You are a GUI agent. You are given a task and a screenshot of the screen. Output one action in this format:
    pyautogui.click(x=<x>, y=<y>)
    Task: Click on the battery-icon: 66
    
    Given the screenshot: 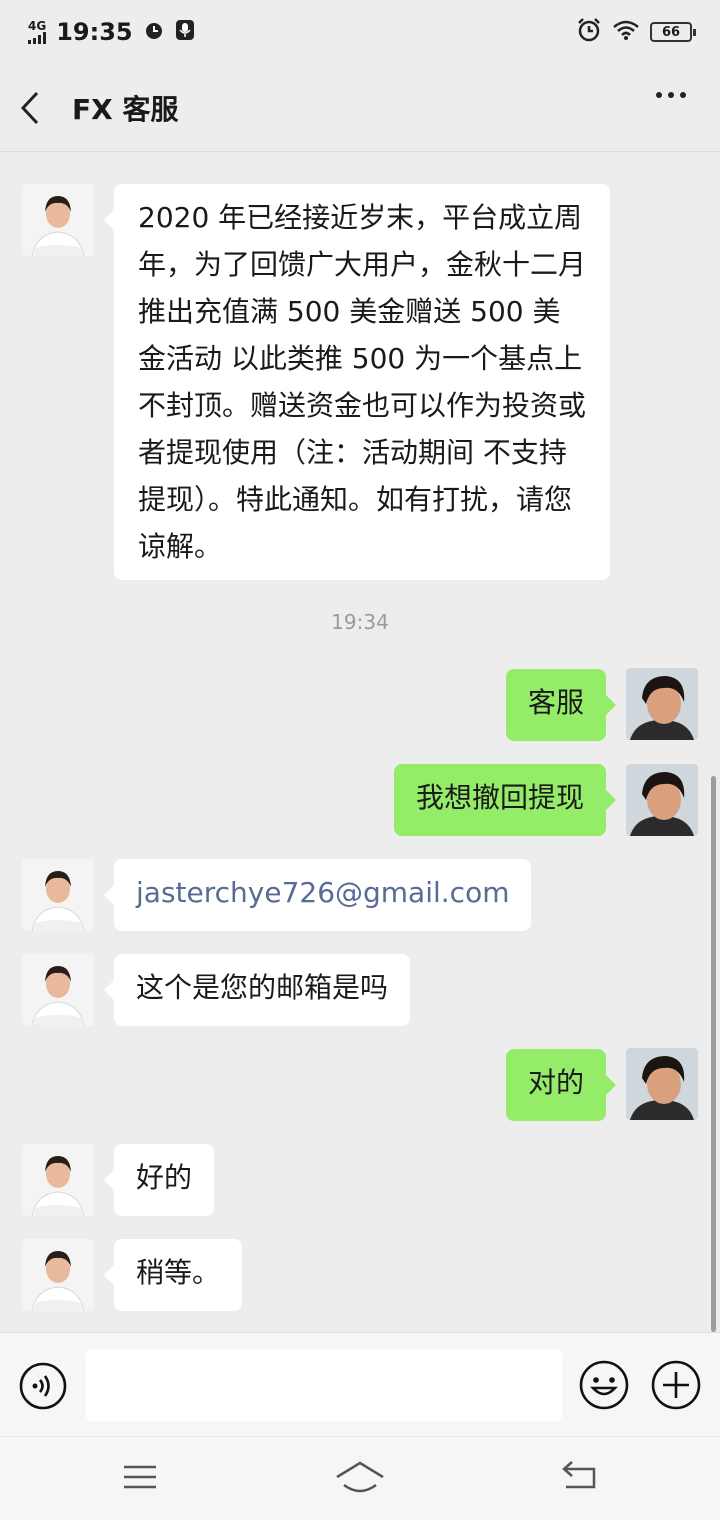 What is the action you would take?
    pyautogui.click(x=673, y=32)
    